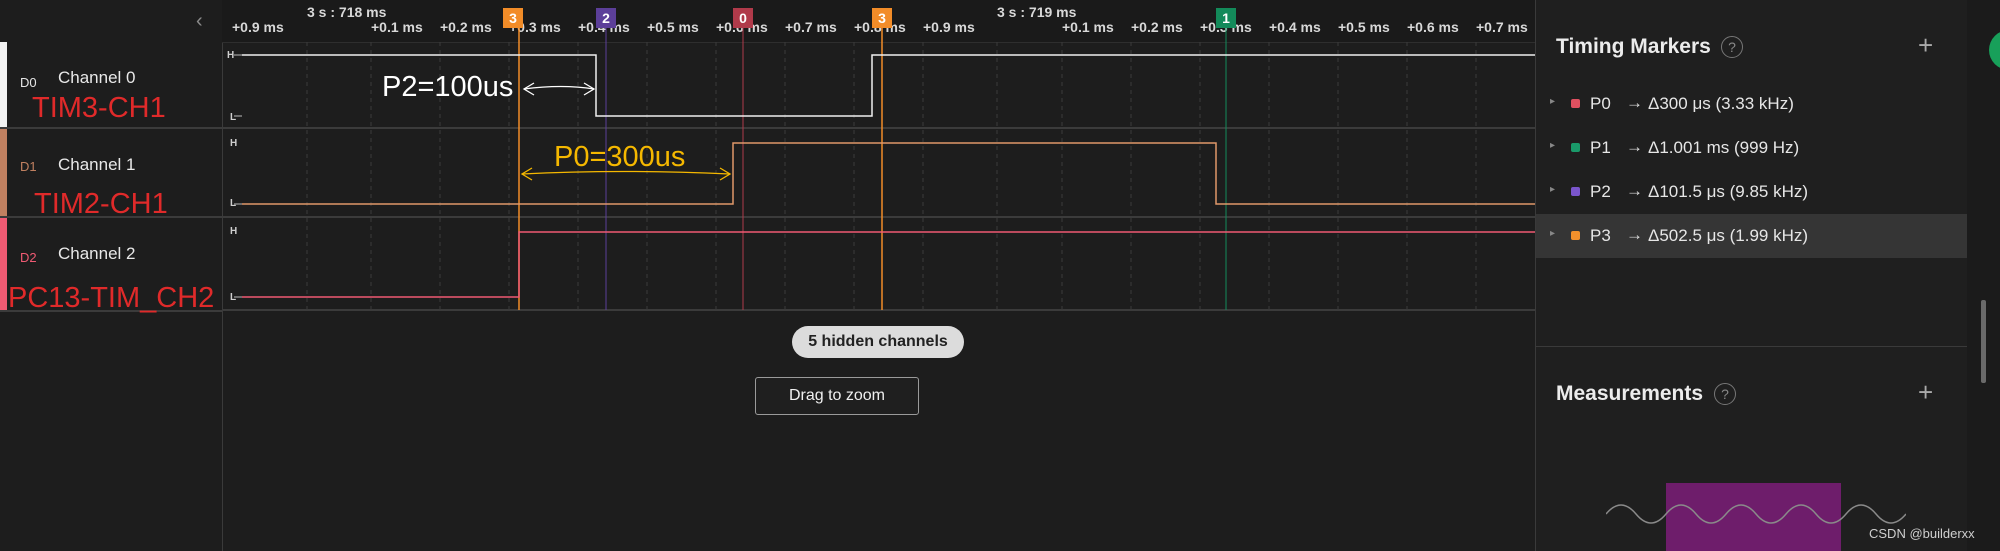 This screenshot has height=551, width=2000. I want to click on channel-row-0: D0 Channel 0 TIM3-CH1, so click(111, 85).